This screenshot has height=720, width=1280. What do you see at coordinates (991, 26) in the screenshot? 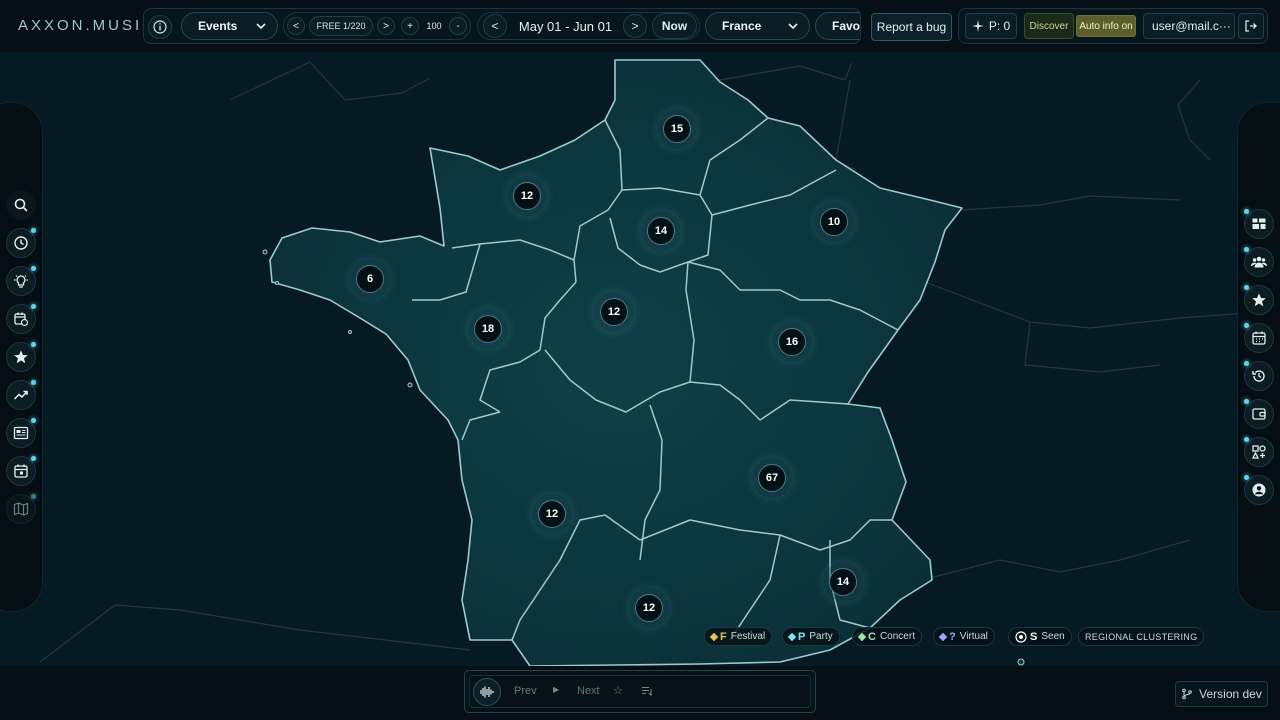
I see `points-button: P: 0` at bounding box center [991, 26].